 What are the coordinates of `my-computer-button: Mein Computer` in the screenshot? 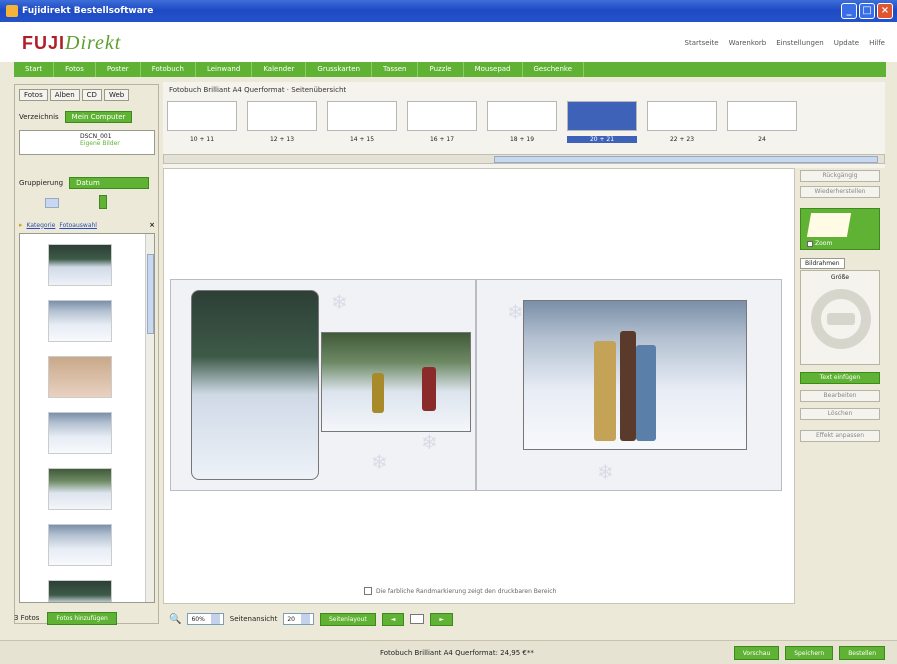 It's located at (98, 117).